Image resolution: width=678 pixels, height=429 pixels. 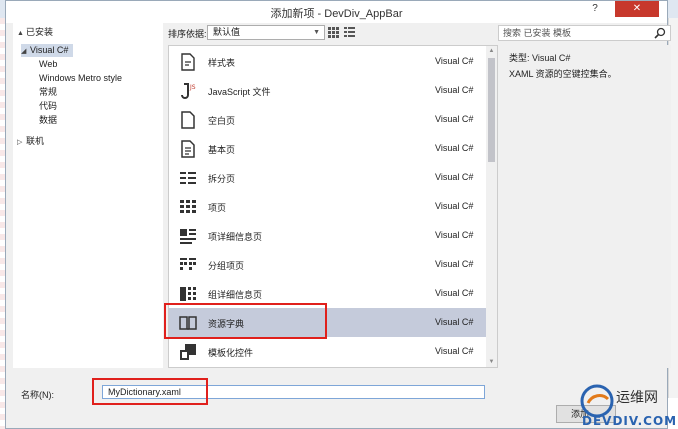 What do you see at coordinates (328, 177) in the screenshot?
I see `template-item-split-page: 拆分页 Visual C#` at bounding box center [328, 177].